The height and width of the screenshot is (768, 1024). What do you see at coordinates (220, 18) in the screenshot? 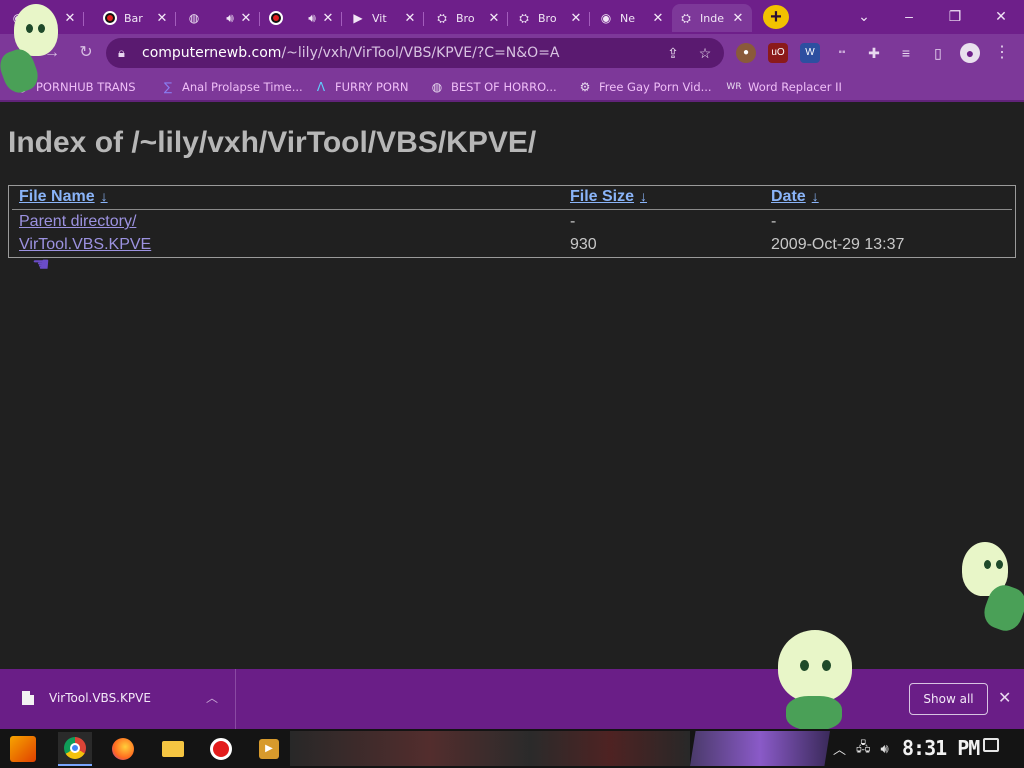
I see `tab-3: ◍ 🔊︎ ✕` at bounding box center [220, 18].